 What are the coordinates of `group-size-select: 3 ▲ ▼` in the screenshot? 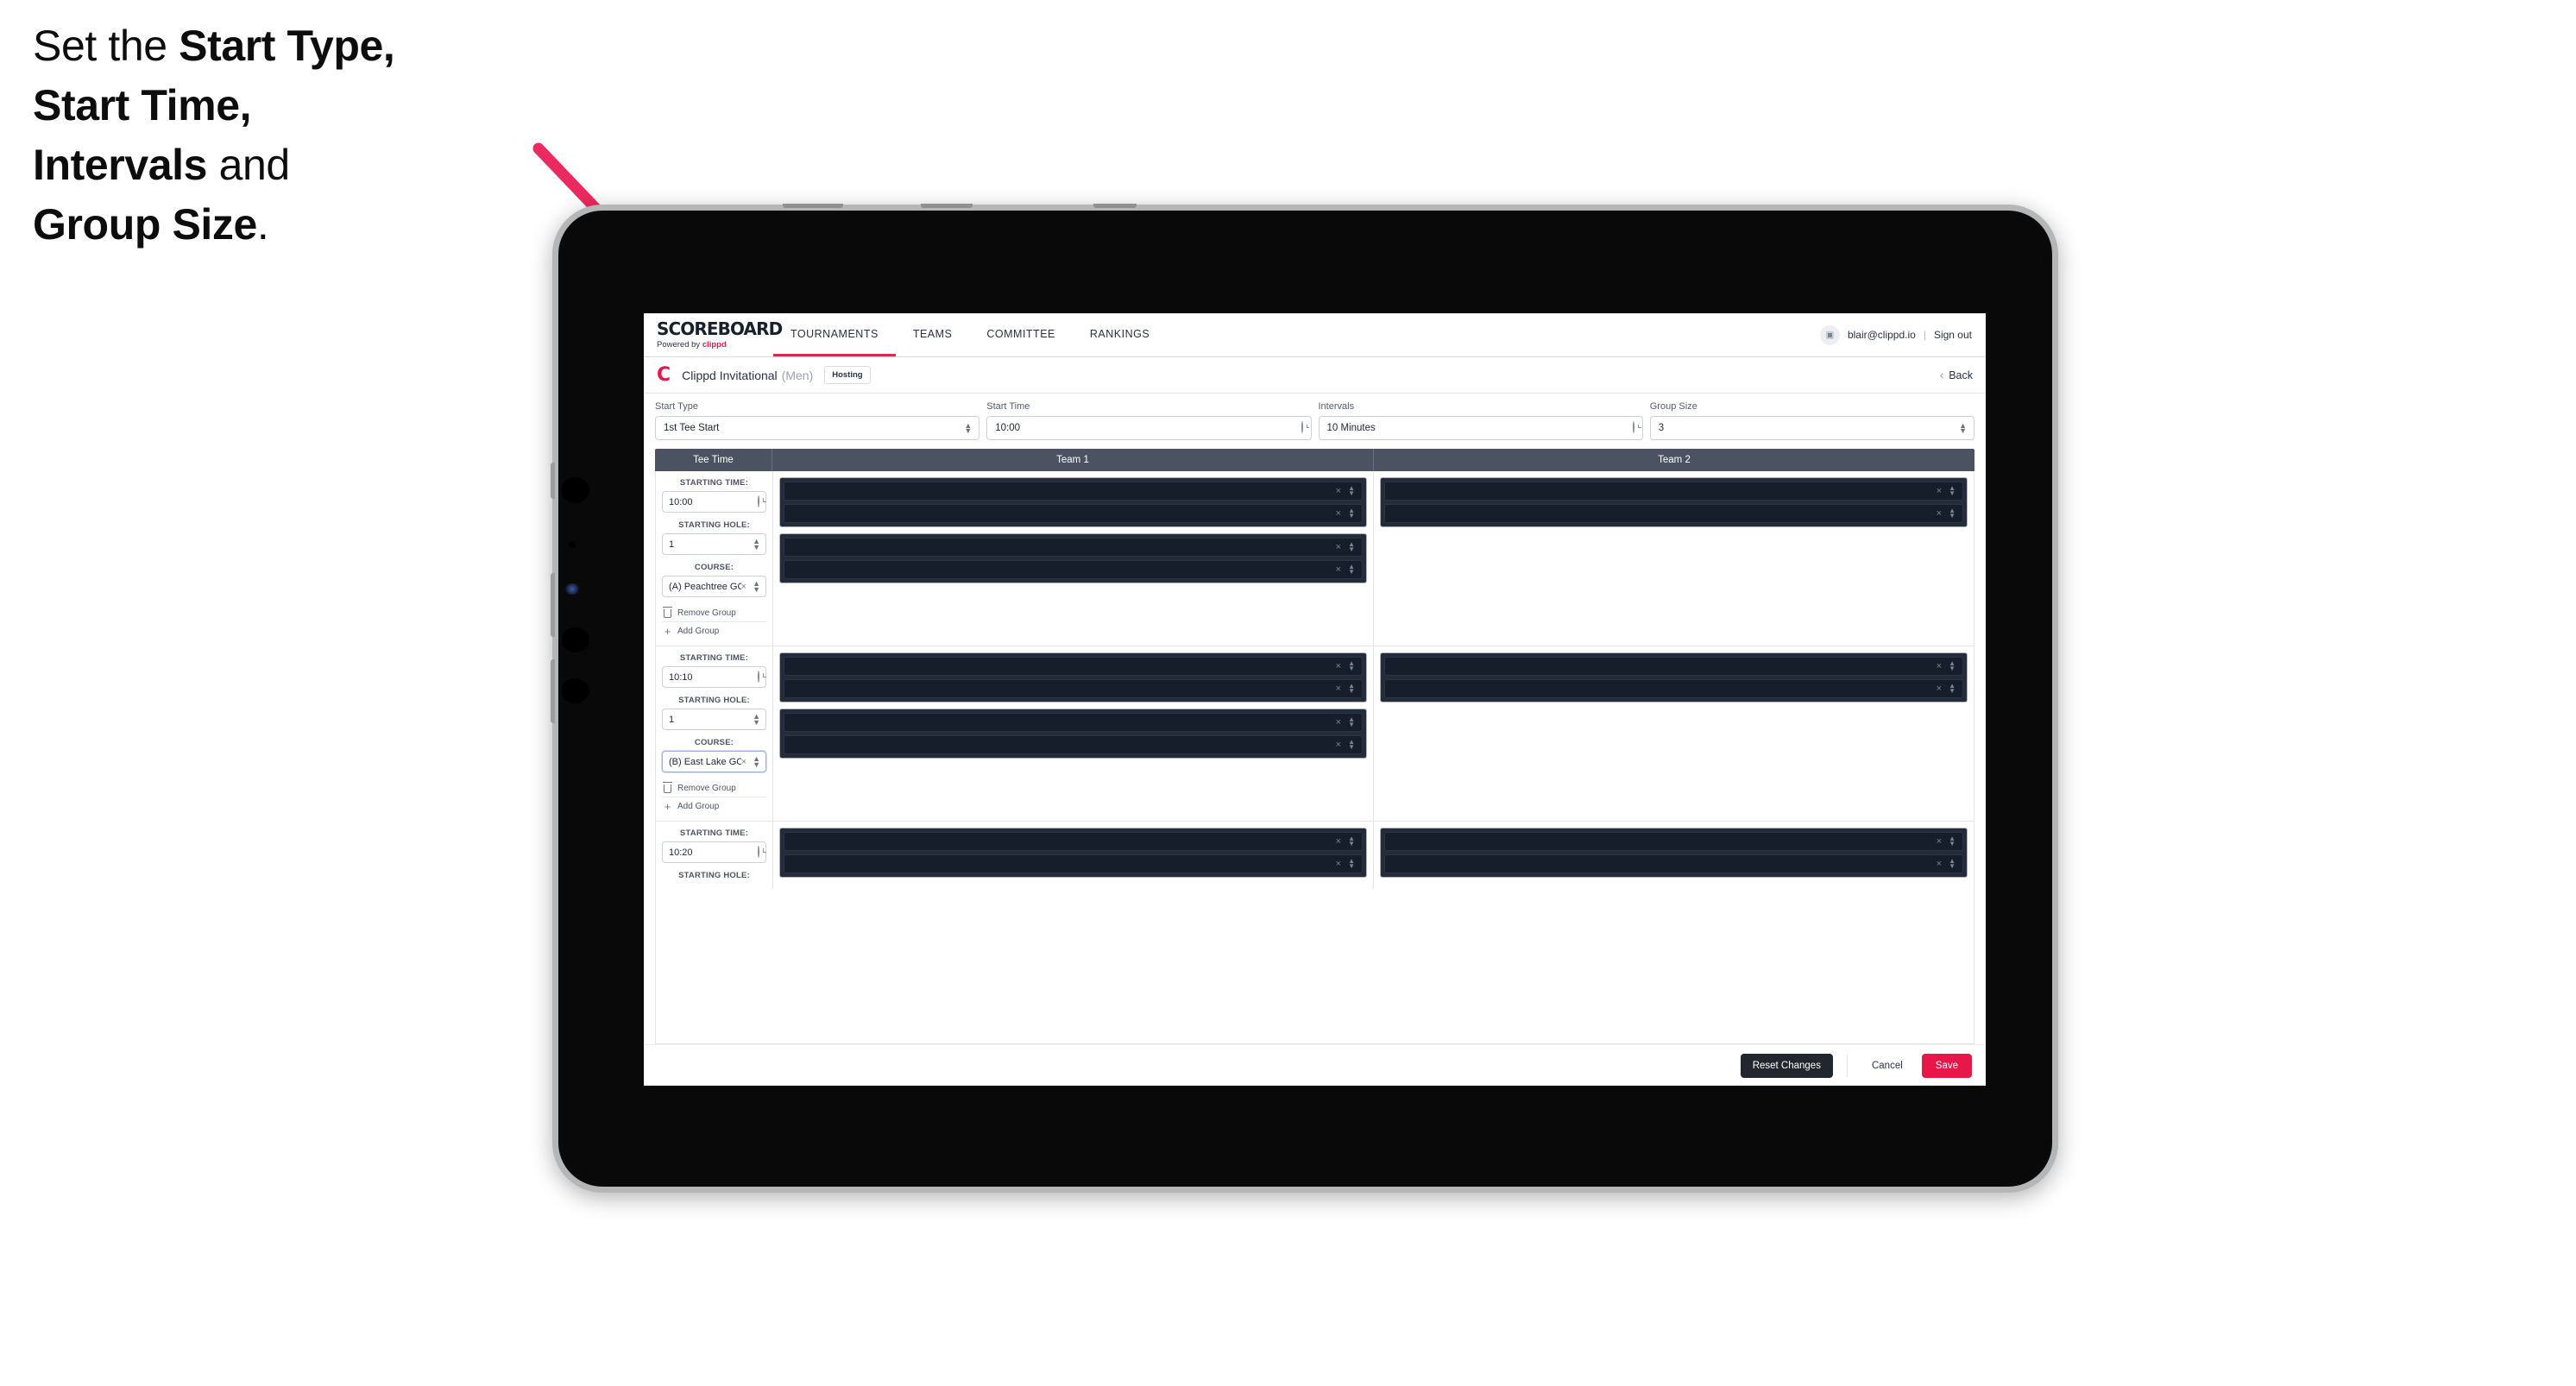 It's located at (1812, 428).